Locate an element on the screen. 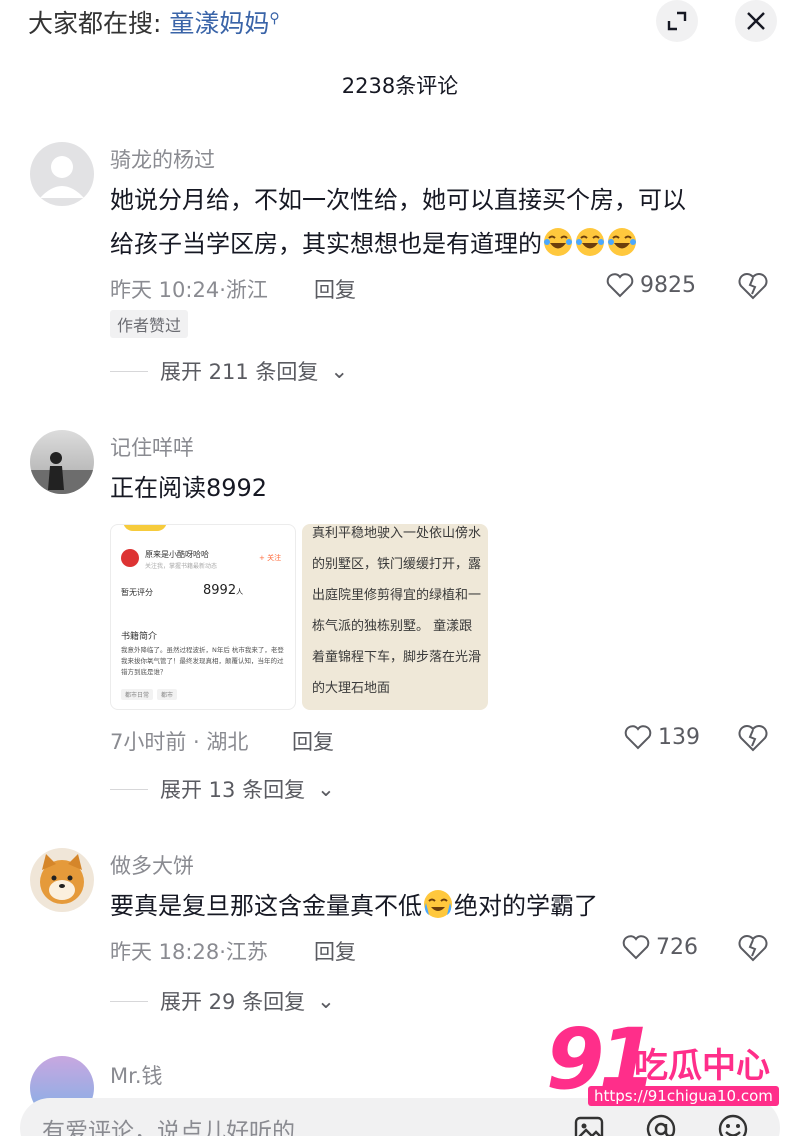  book-logo-icon is located at coordinates (130, 558).